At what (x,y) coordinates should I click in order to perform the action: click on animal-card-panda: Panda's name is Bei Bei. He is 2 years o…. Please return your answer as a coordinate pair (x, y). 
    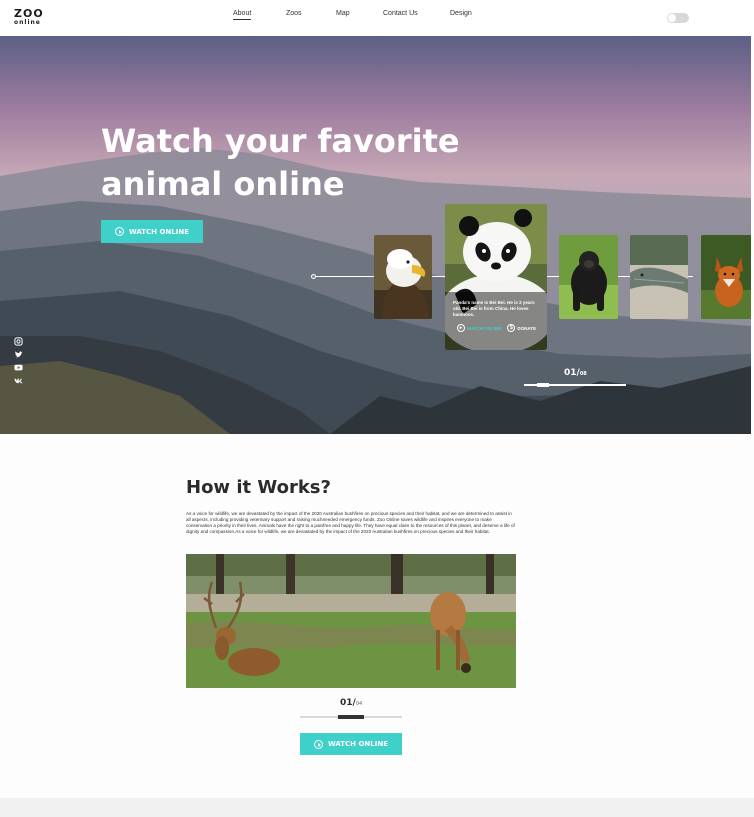
    Looking at the image, I should click on (496, 277).